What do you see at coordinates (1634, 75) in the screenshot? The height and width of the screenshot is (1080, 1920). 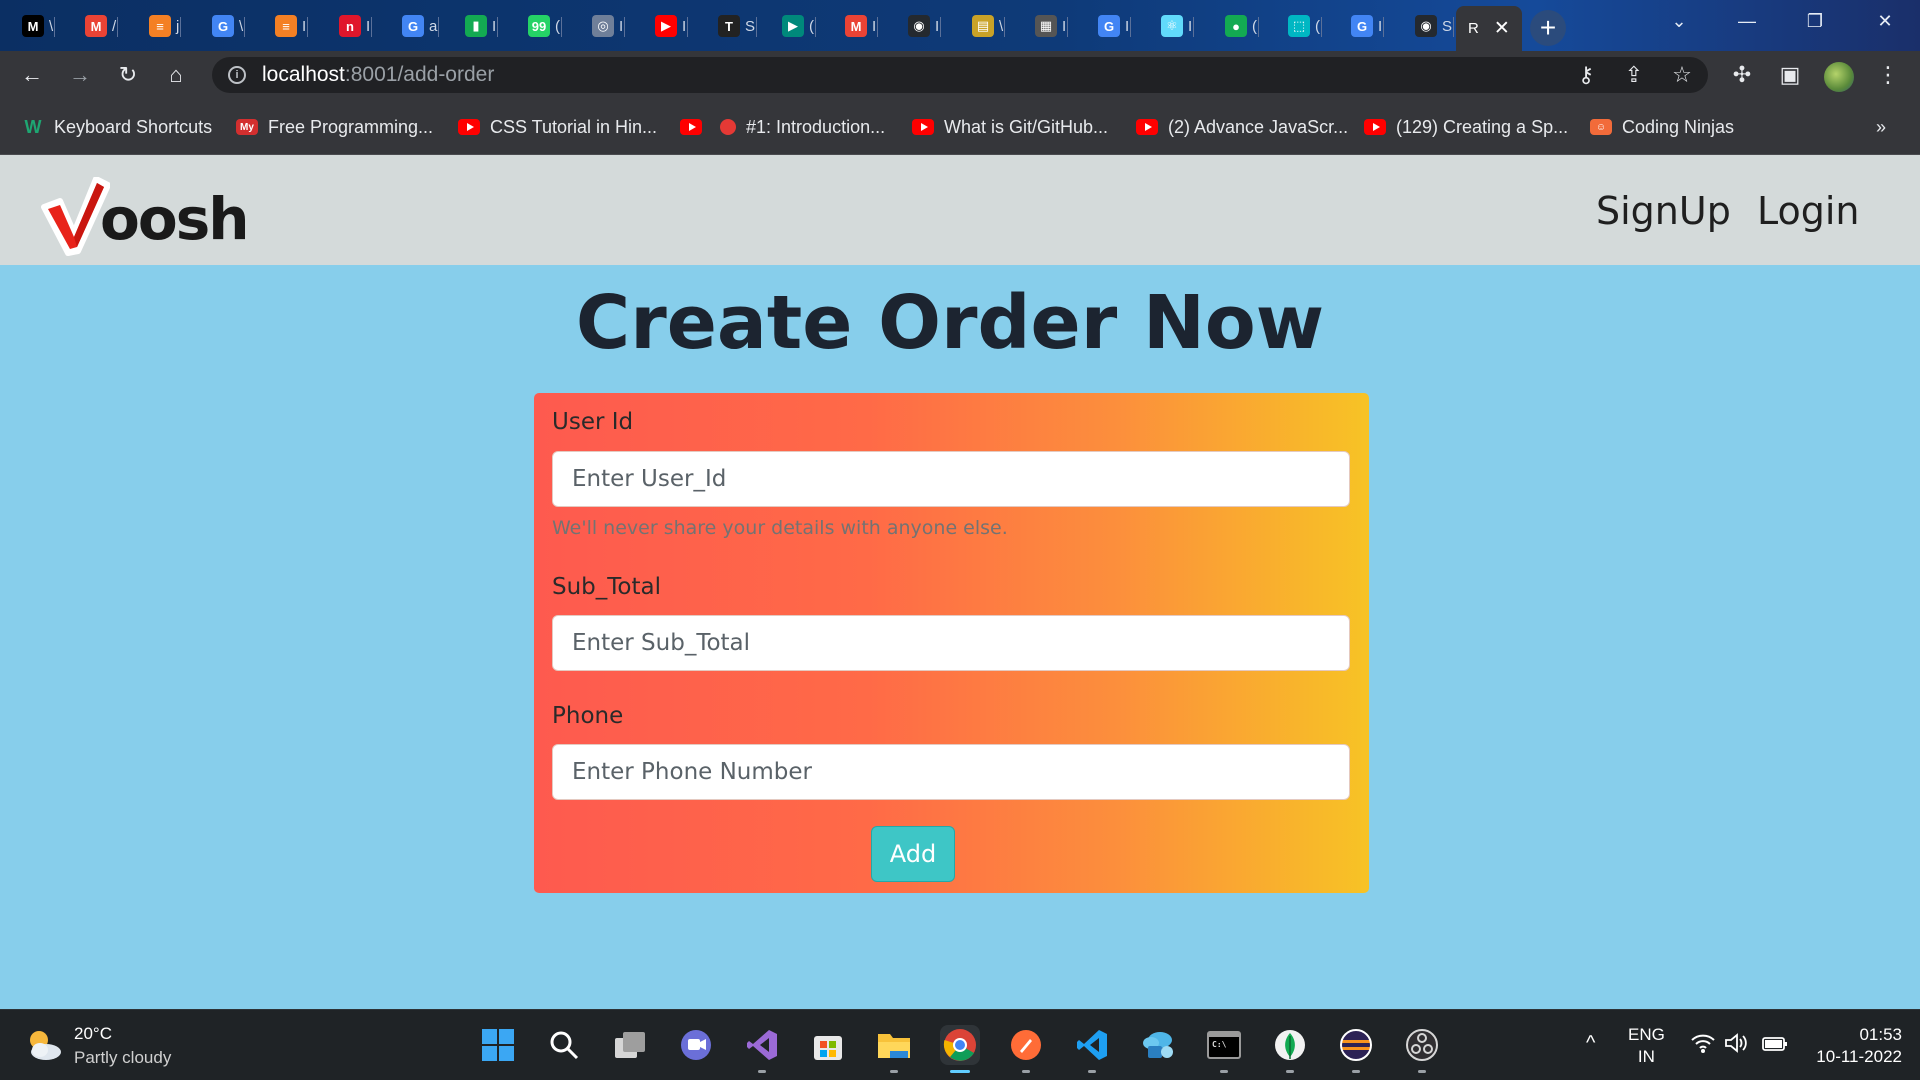 I see `share-icon: ⇪` at bounding box center [1634, 75].